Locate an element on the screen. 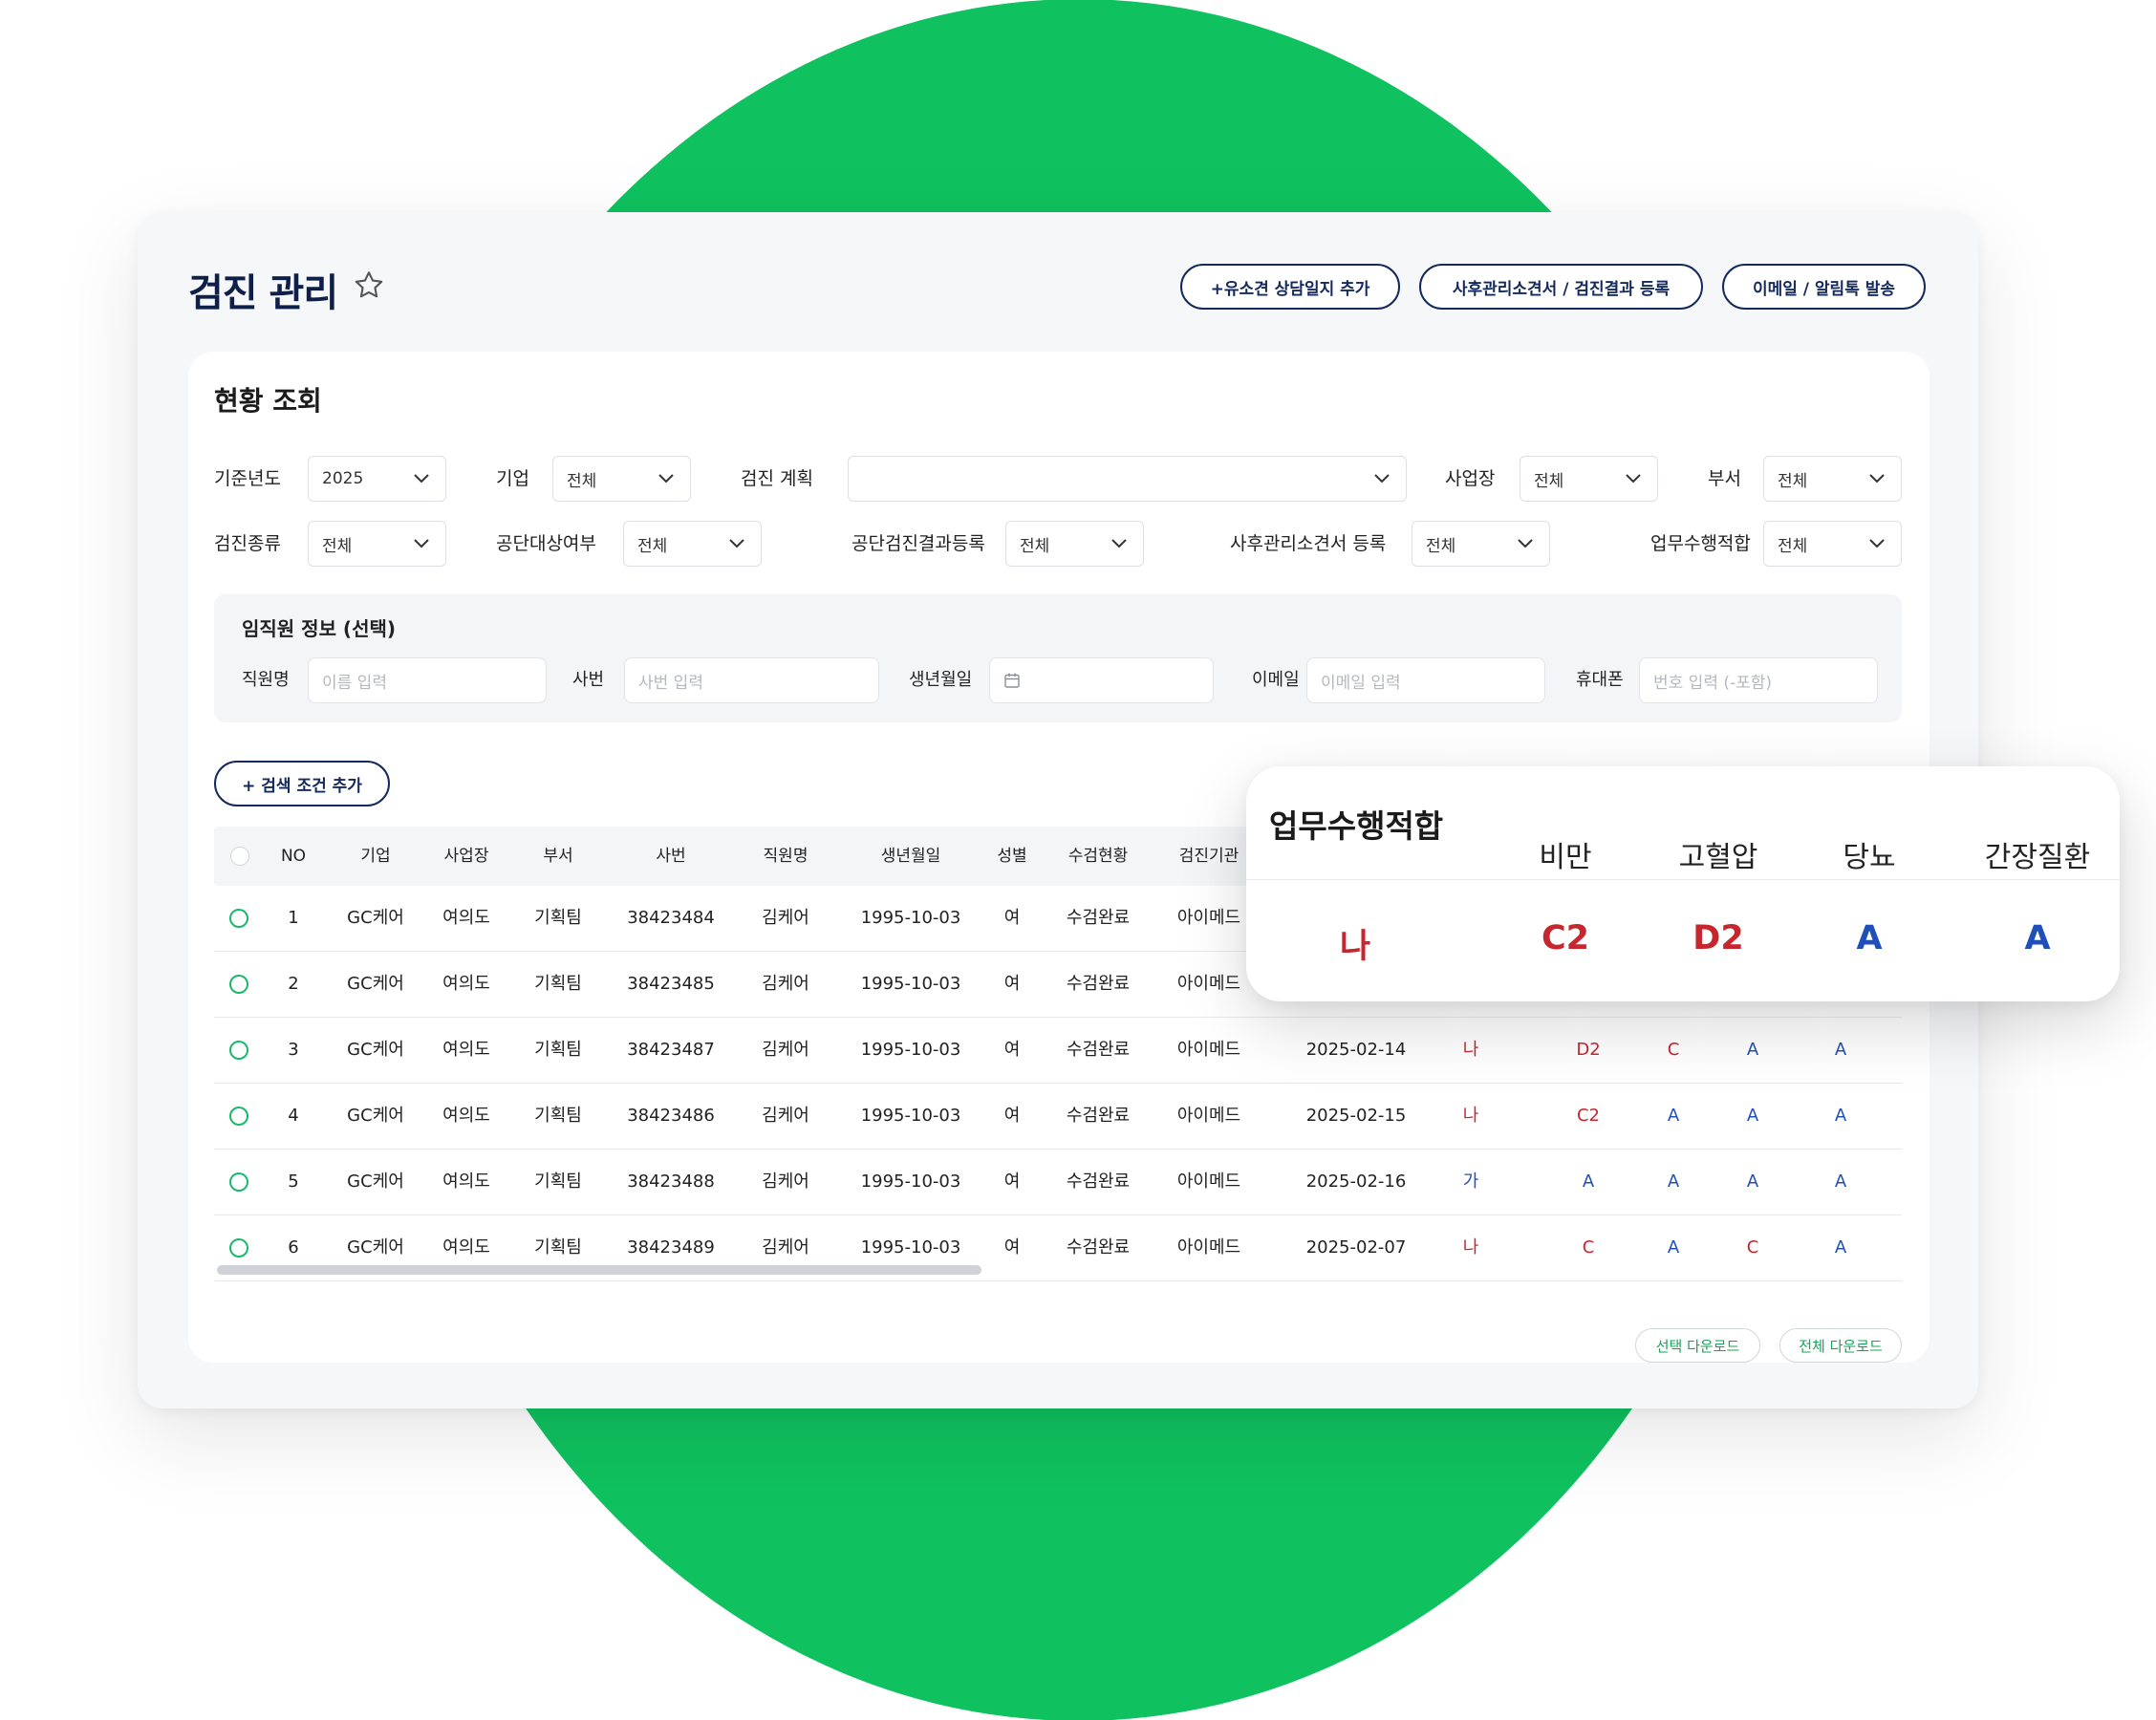 The image size is (2156, 1720). col-emp-no: 사번 is located at coordinates (671, 857).